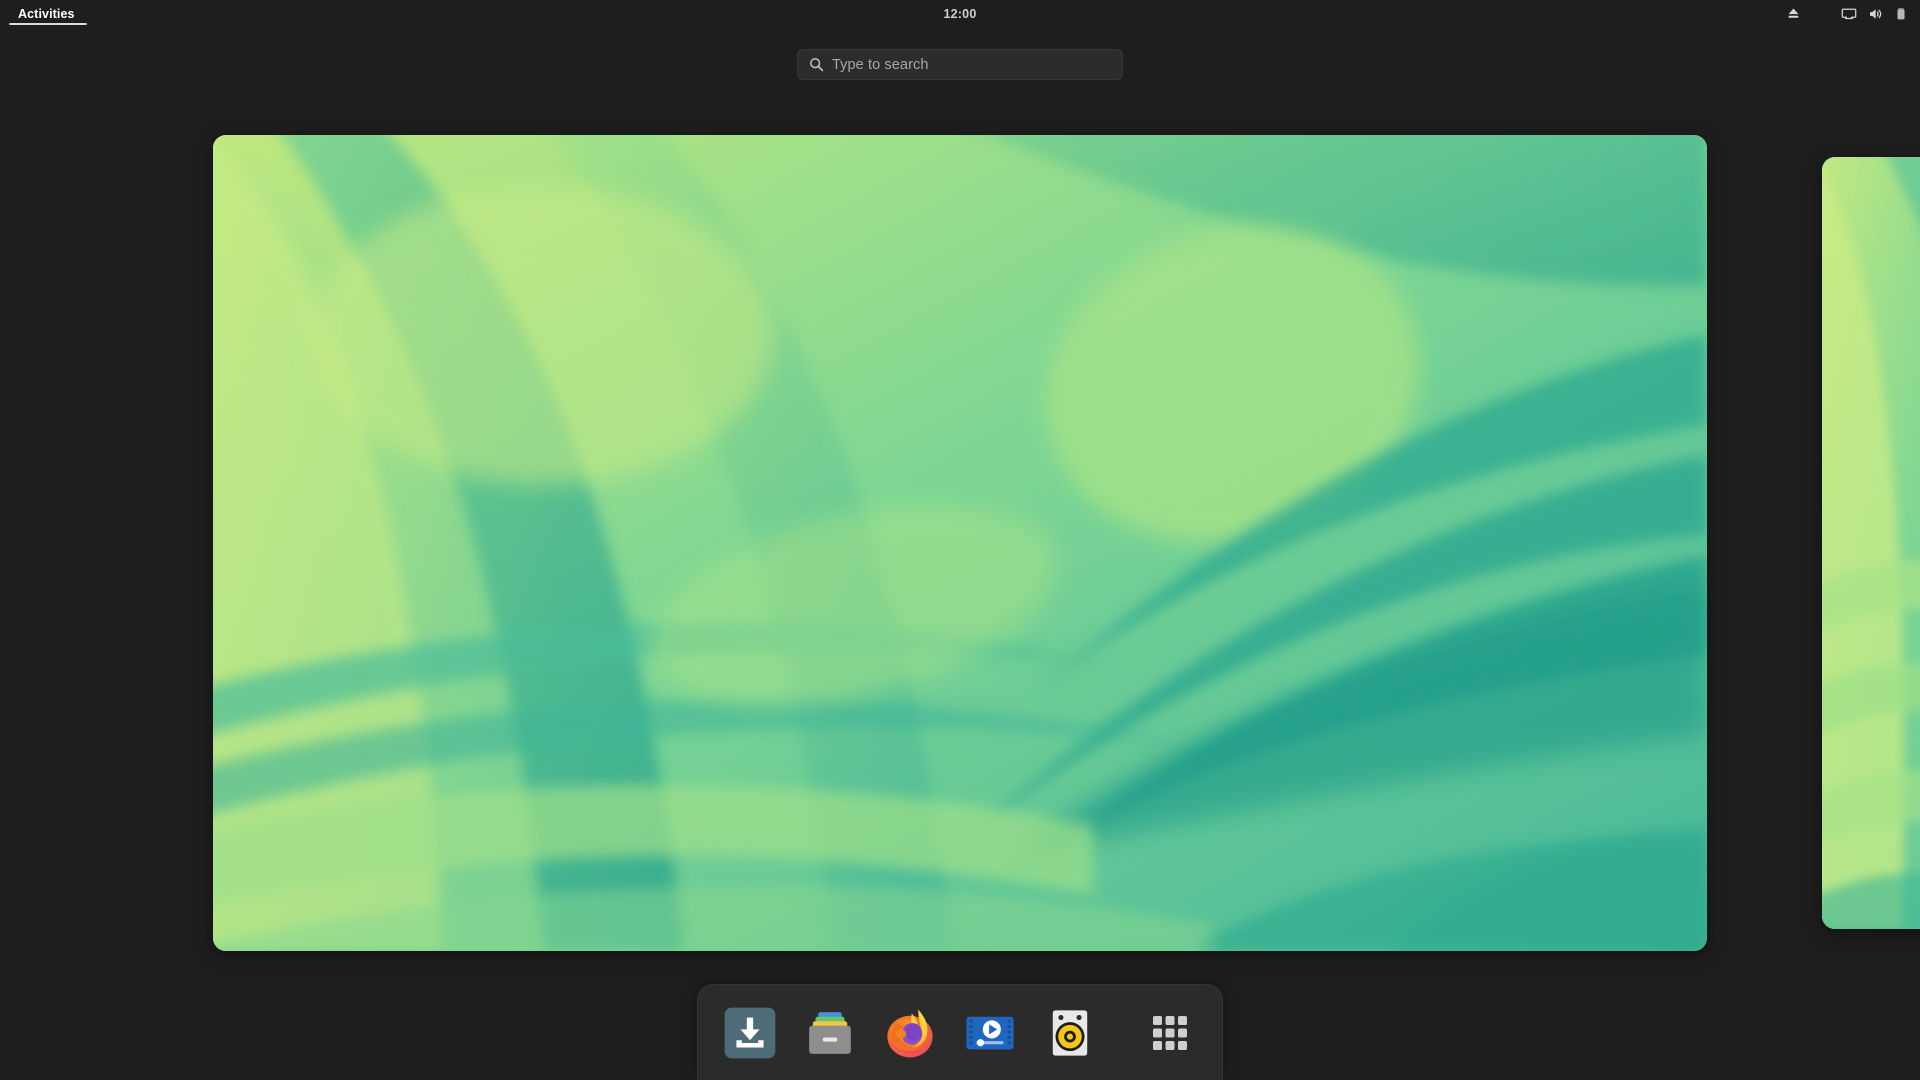 Image resolution: width=1920 pixels, height=1080 pixels. I want to click on app-grid-button, so click(1170, 1033).